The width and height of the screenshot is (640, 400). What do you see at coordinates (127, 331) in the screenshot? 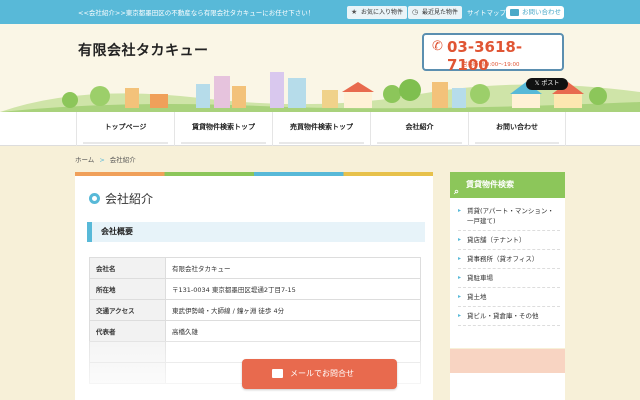
I see `row-key: 代表者` at bounding box center [127, 331].